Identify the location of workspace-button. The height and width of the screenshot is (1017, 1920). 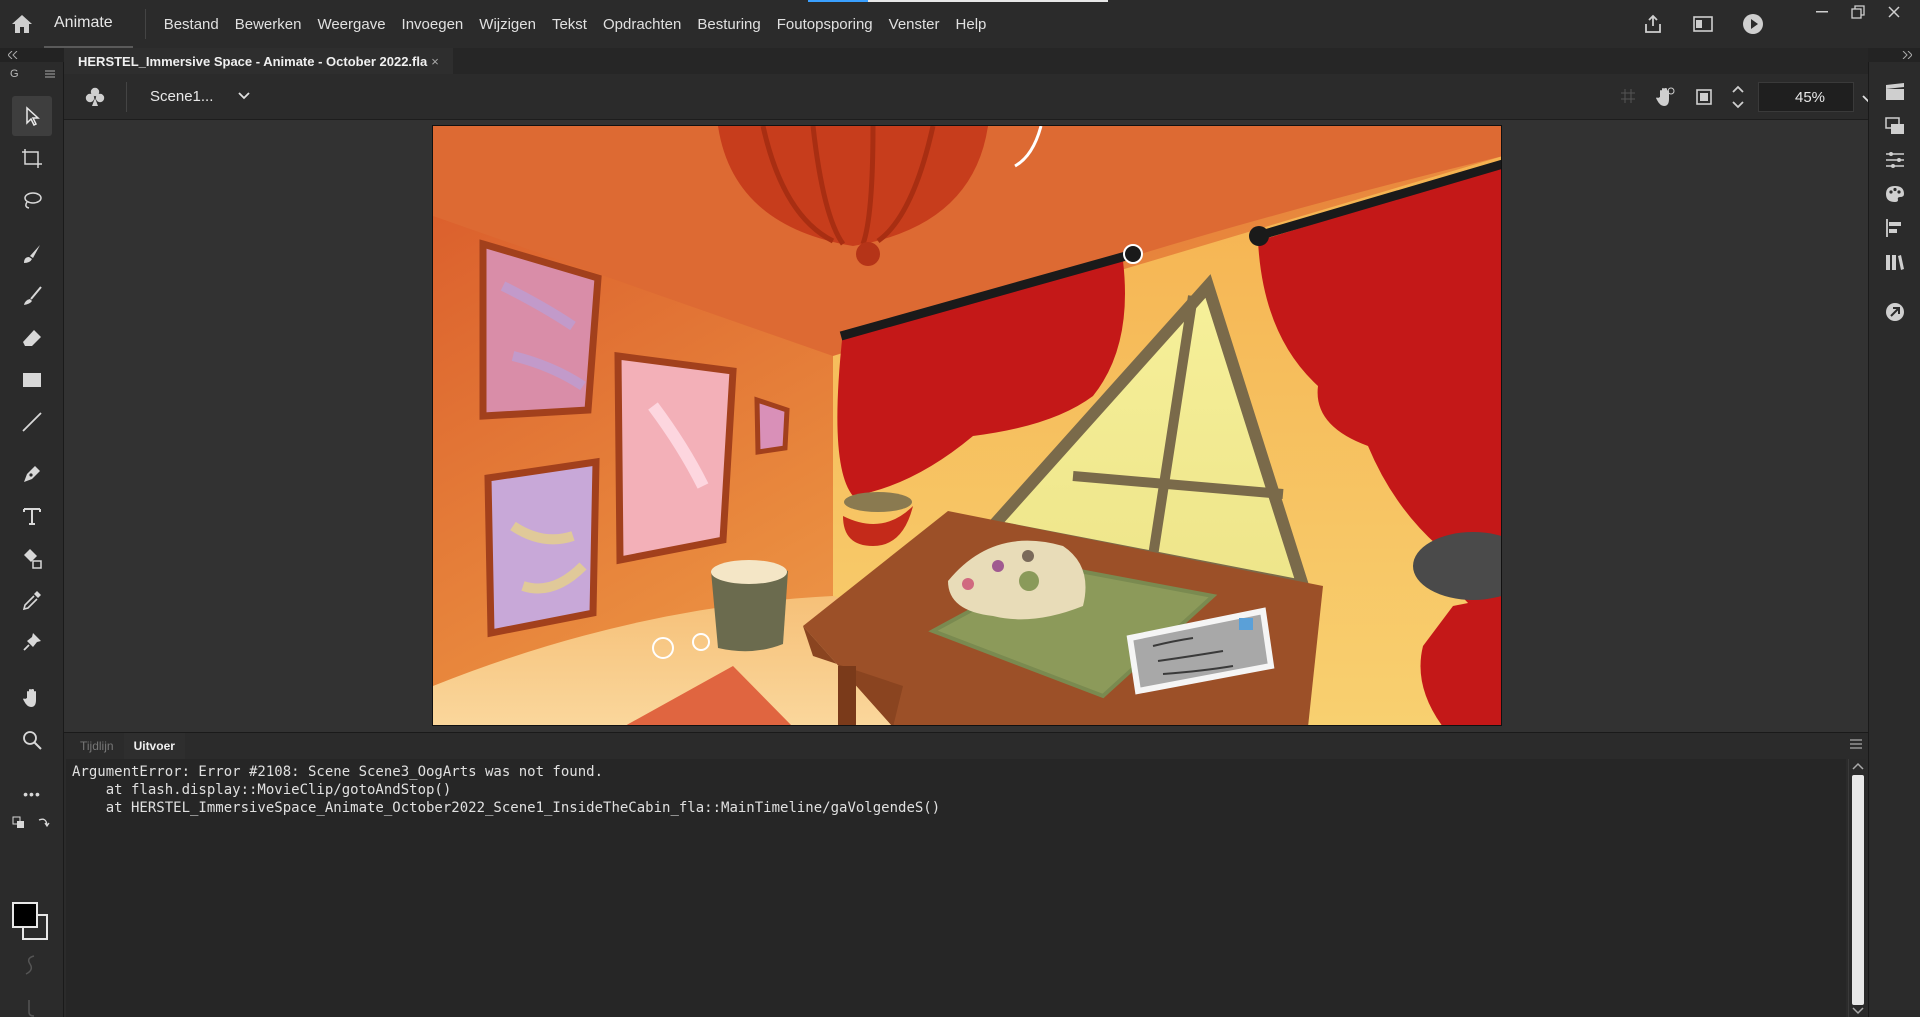
(1703, 24).